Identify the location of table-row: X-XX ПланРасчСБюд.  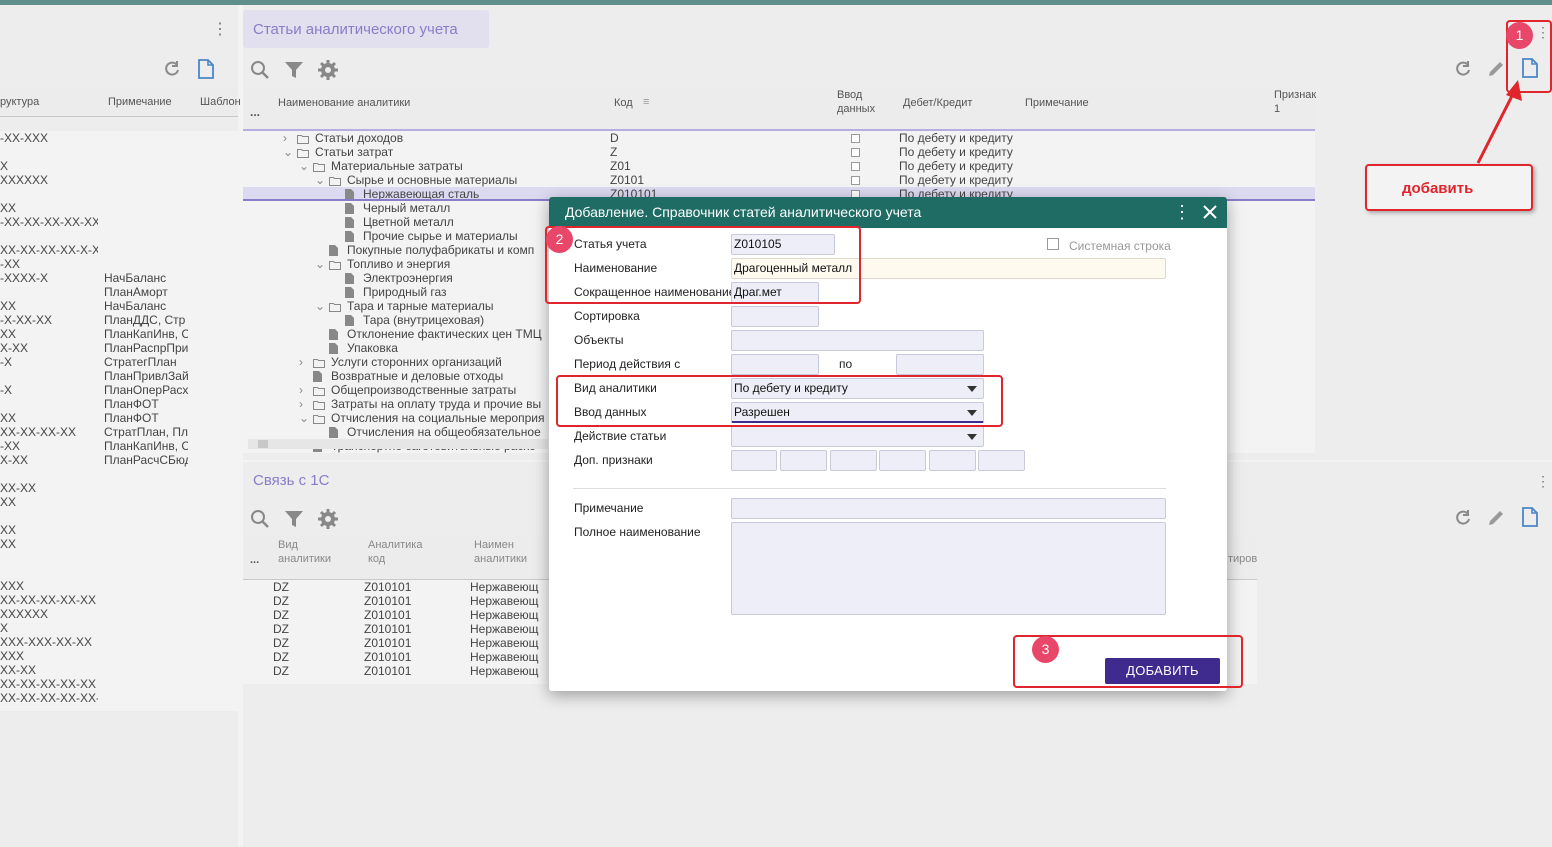
(119, 460).